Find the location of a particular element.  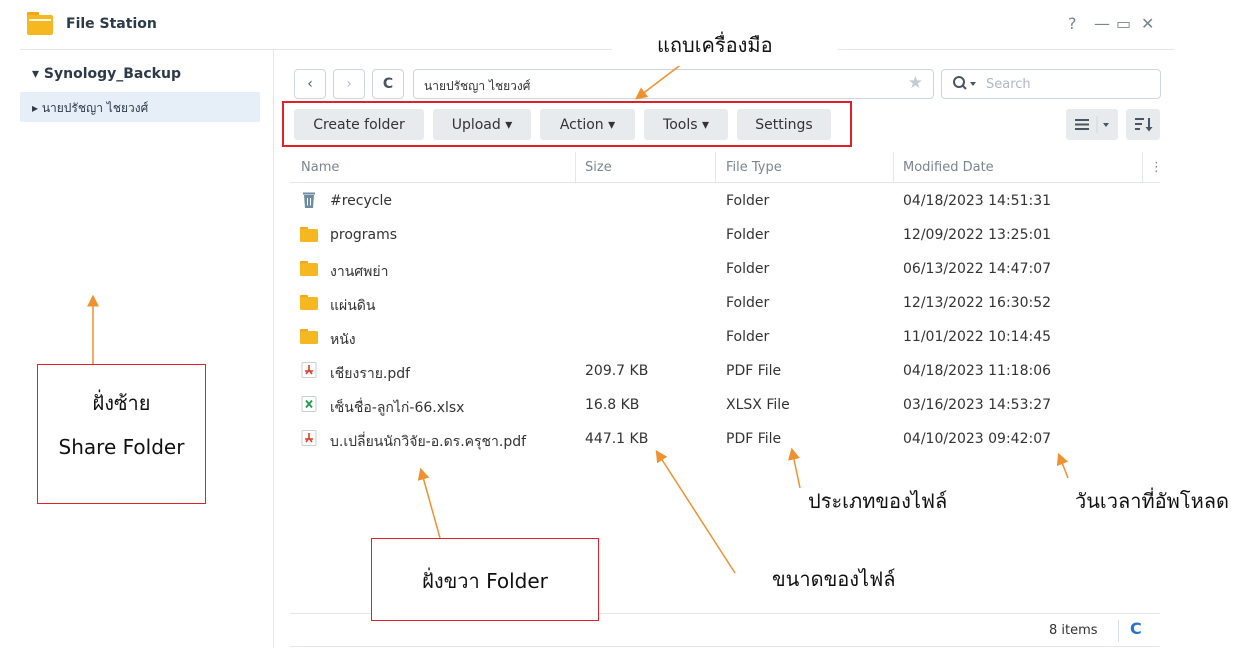

annotation-left-line1: ฝั่งซ้าย is located at coordinates (121, 403).